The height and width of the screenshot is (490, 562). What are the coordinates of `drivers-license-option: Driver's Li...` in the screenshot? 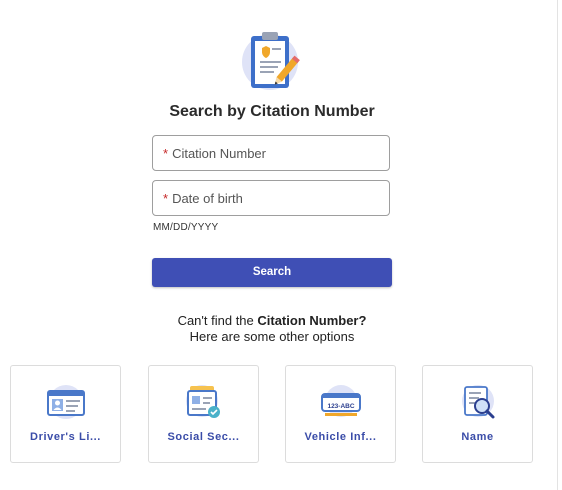 It's located at (65, 414).